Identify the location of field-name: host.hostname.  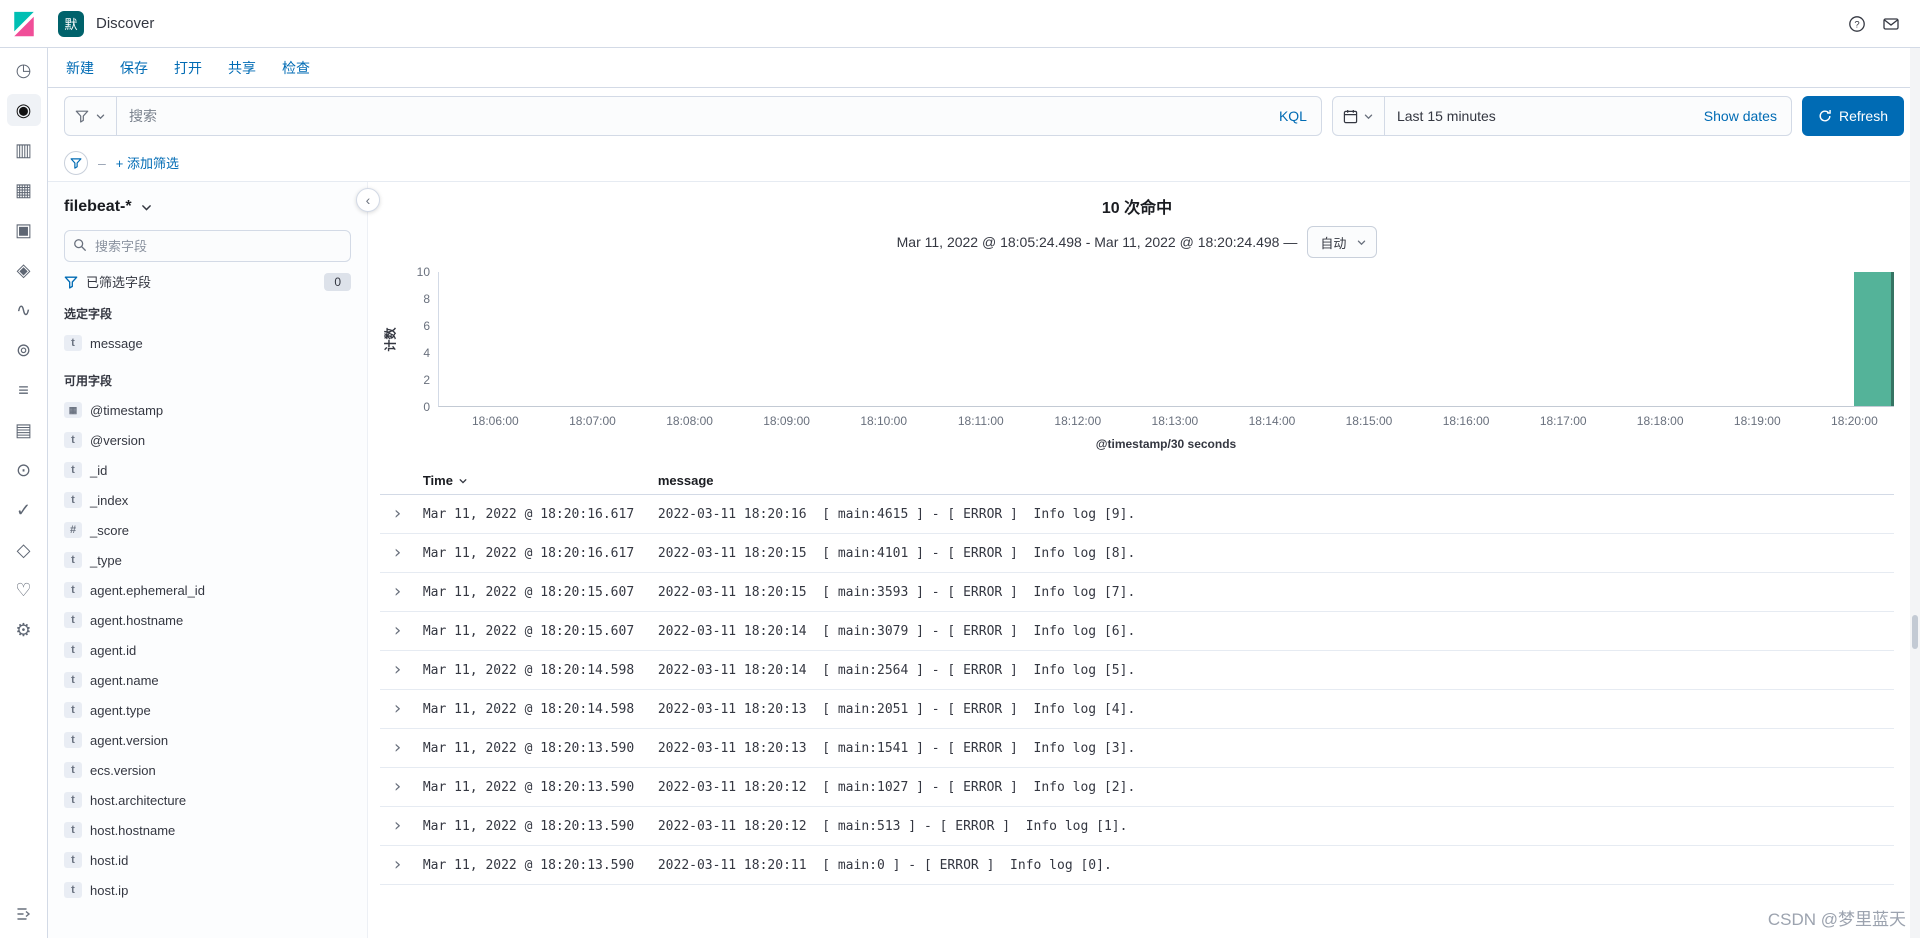
(133, 830).